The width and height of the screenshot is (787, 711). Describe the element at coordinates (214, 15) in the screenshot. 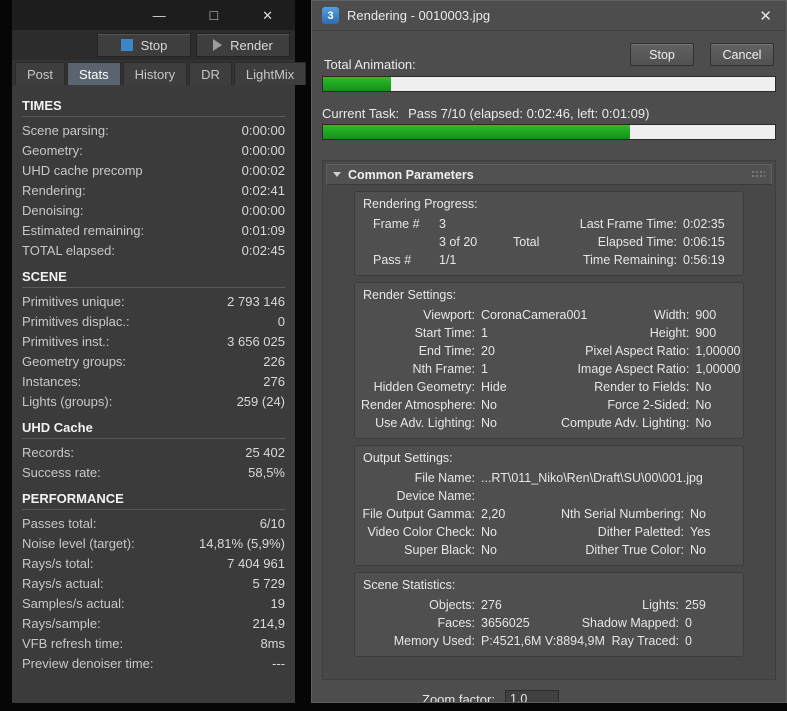

I see `maximize-button: □` at that location.